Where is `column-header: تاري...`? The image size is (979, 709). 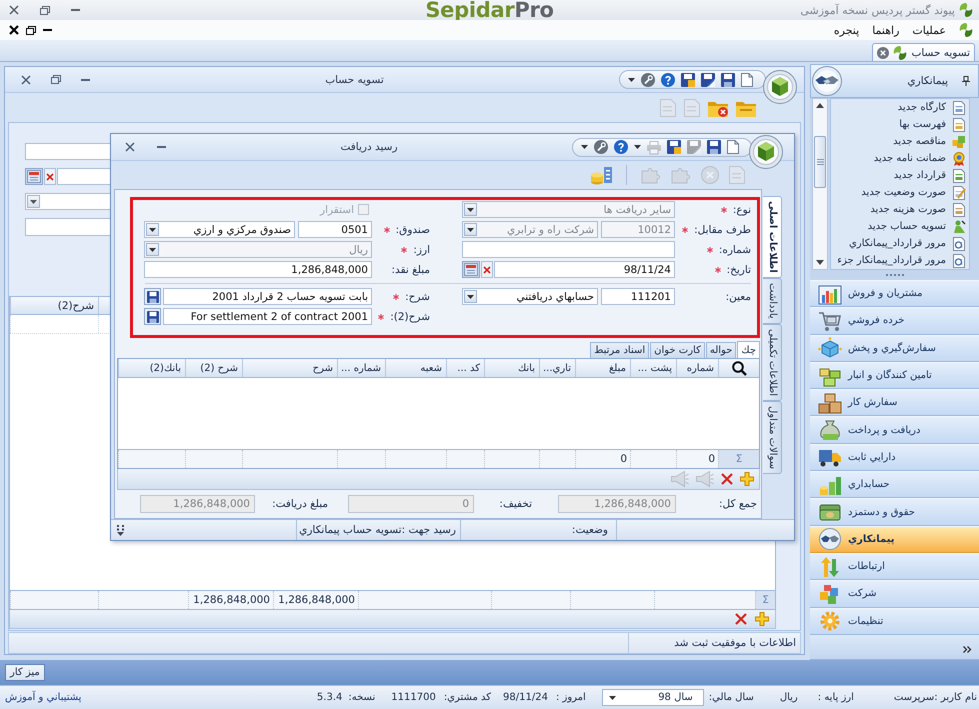
column-header: تاري... is located at coordinates (557, 368).